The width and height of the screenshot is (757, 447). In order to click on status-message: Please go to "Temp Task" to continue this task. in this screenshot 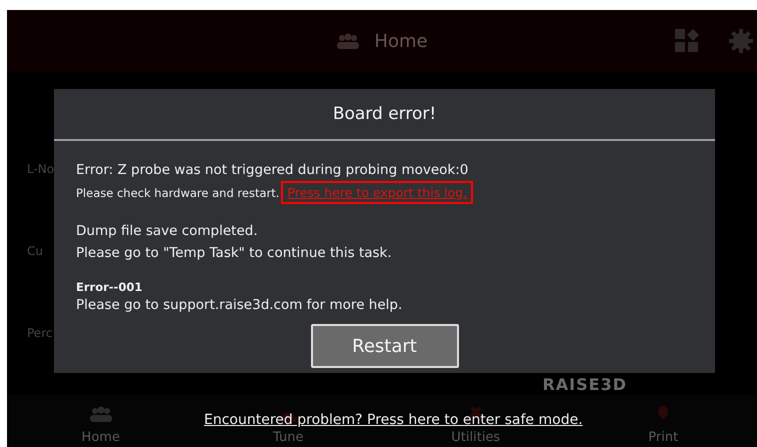, I will do `click(234, 253)`.